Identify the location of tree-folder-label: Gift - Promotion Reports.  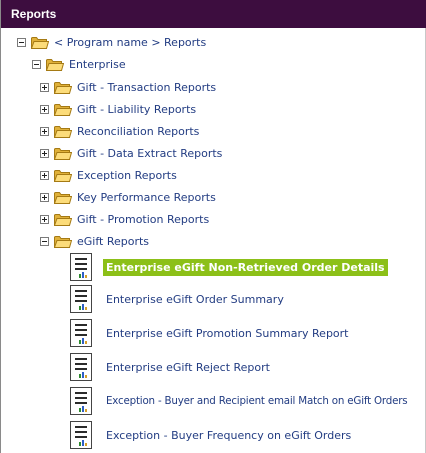
(143, 219).